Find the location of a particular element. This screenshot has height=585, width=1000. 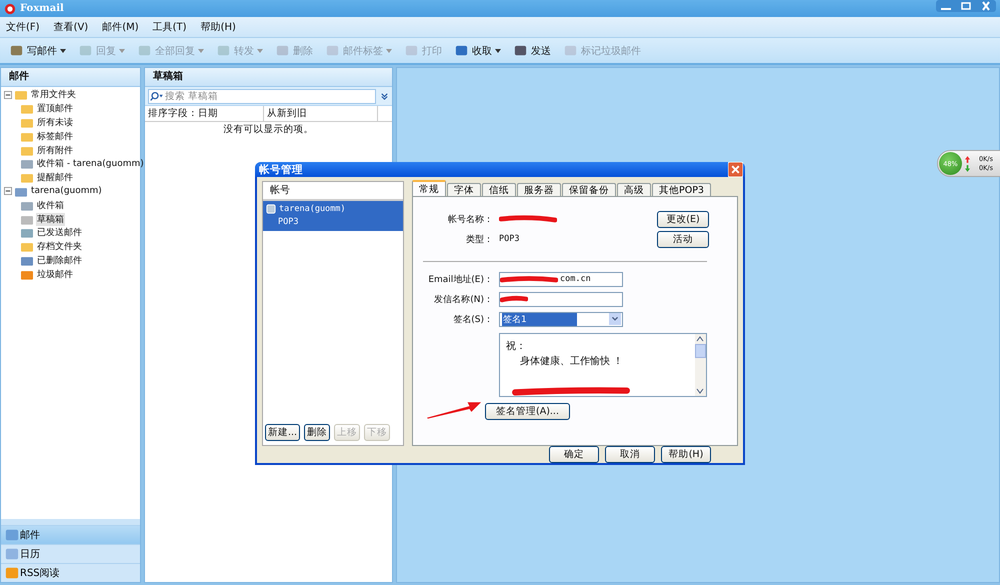

account-icon is located at coordinates (271, 209).